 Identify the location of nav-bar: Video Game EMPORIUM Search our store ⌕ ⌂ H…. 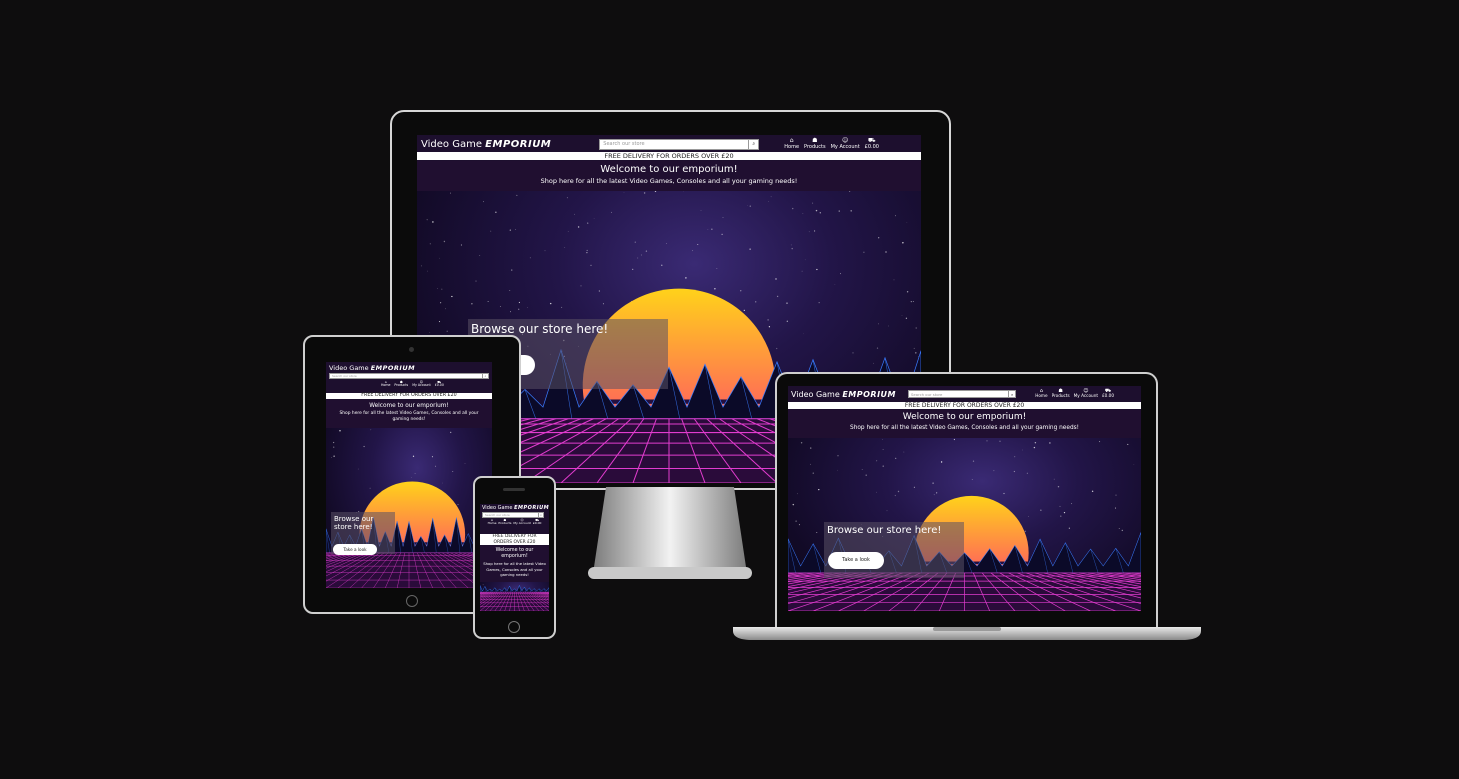
(409, 377).